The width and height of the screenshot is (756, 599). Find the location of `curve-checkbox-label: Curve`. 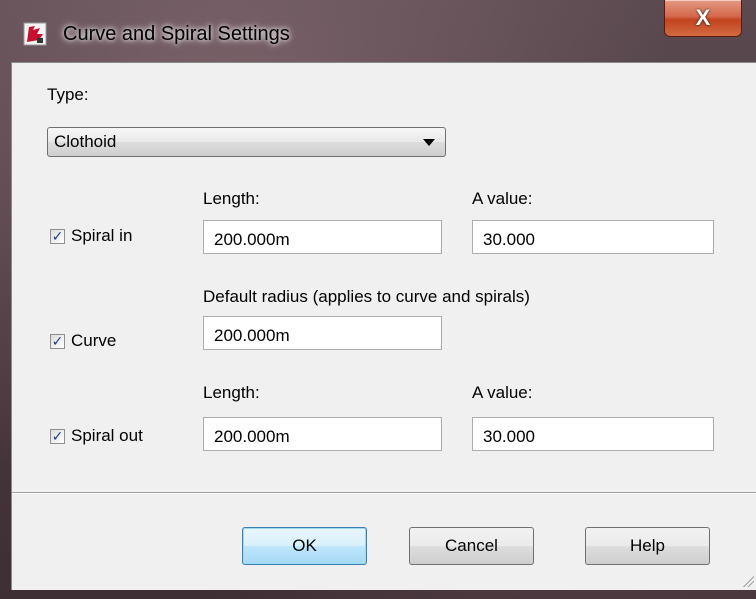

curve-checkbox-label: Curve is located at coordinates (94, 340).